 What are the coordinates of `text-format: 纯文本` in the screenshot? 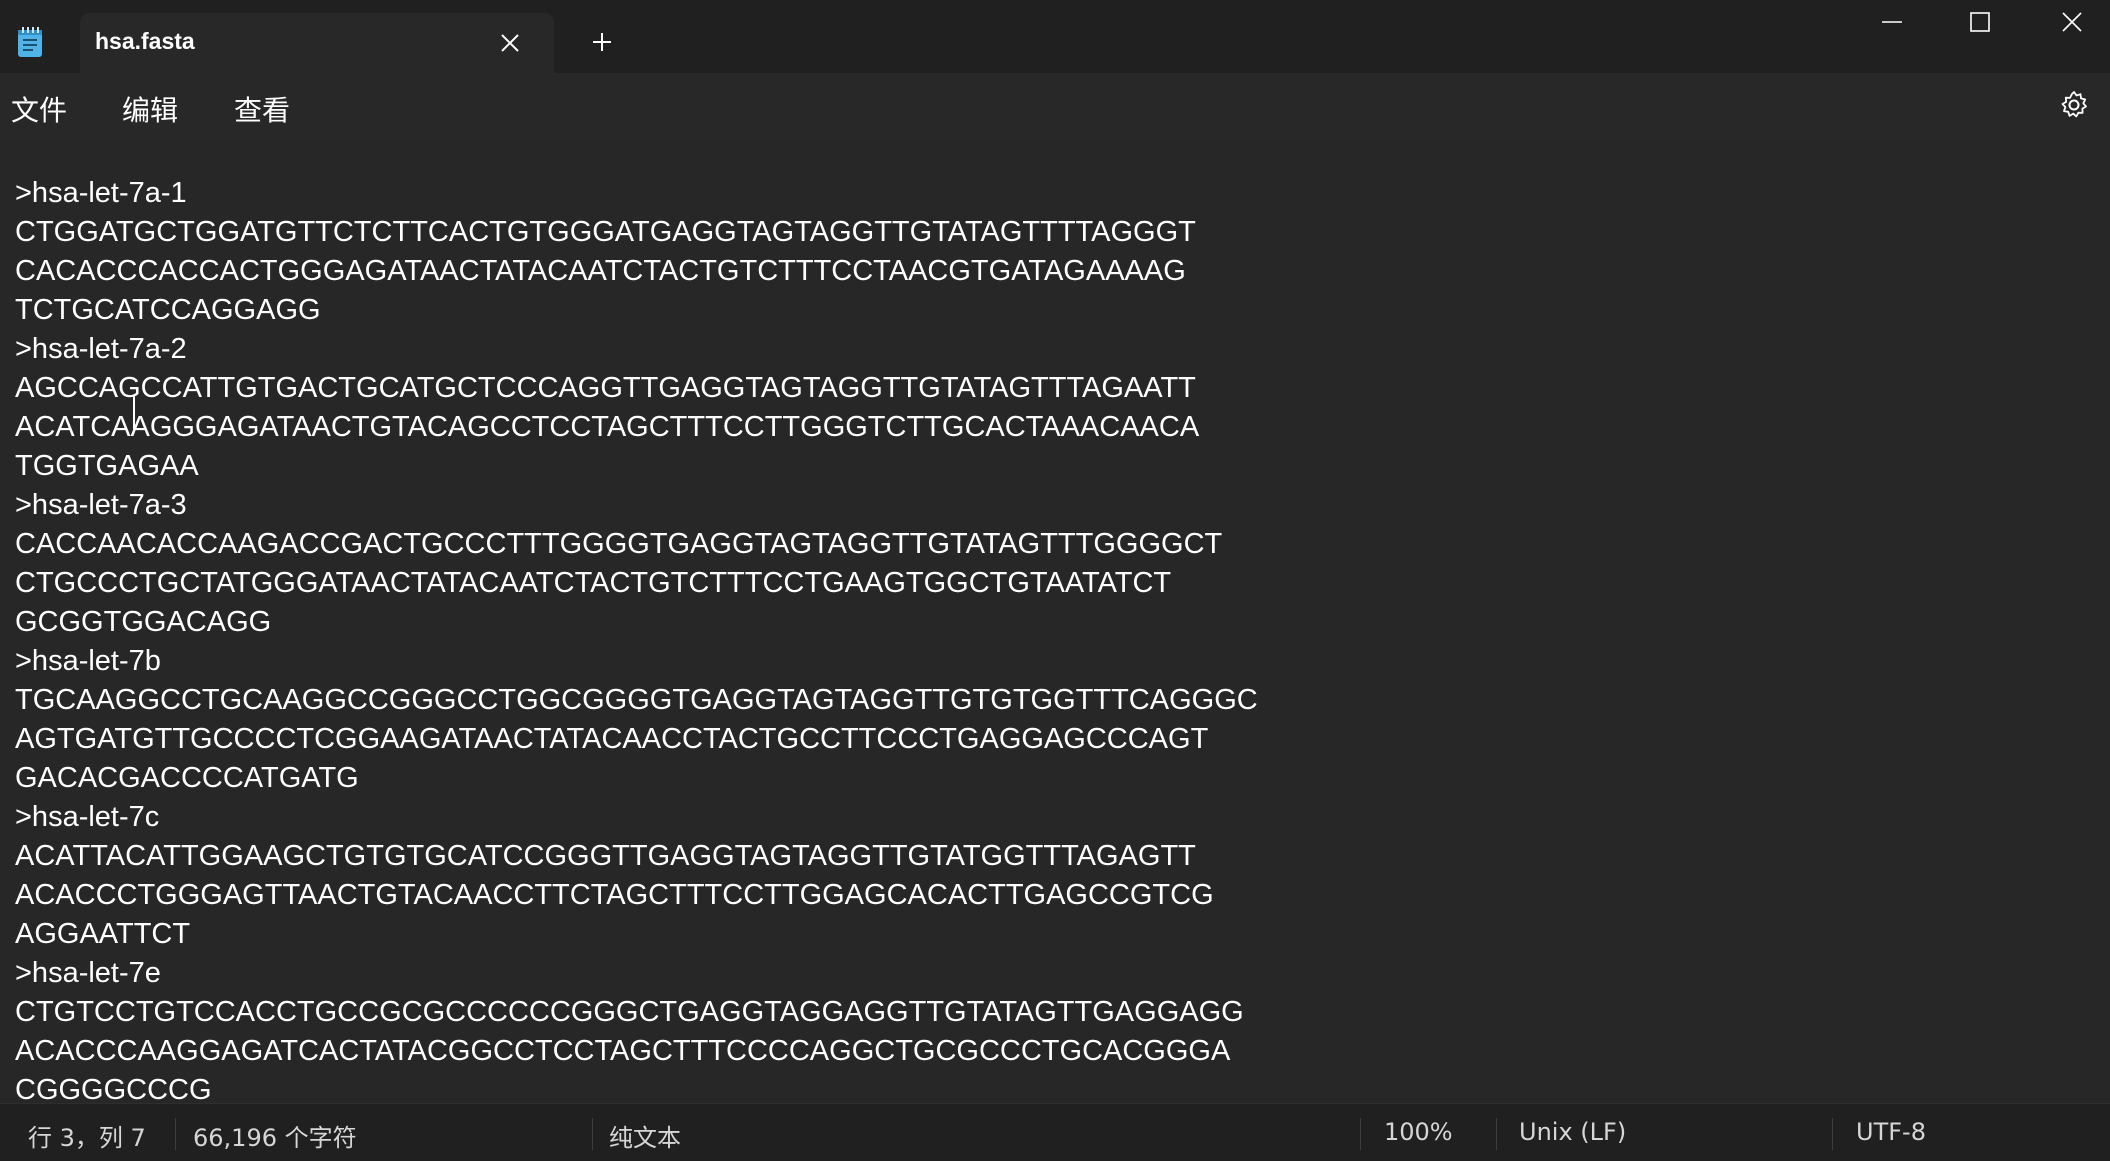 It's located at (645, 1138).